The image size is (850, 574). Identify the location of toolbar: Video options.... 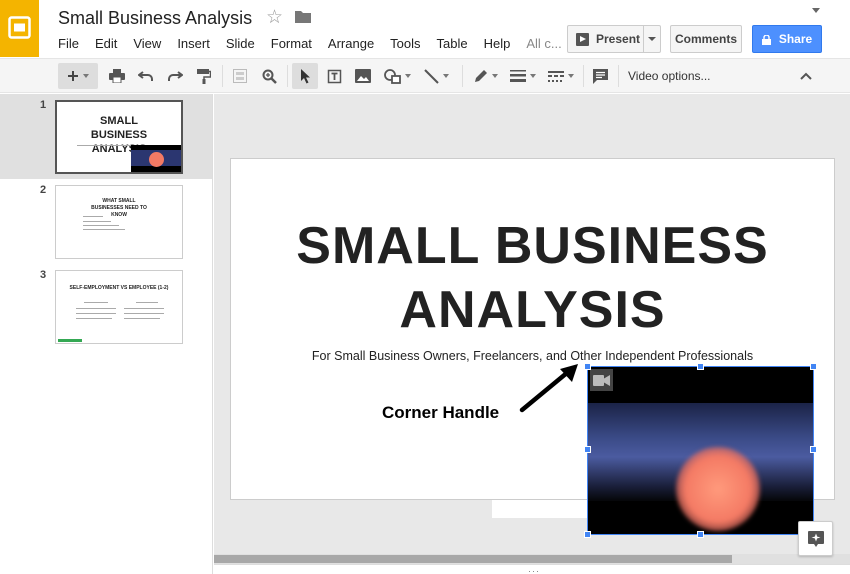
(425, 75).